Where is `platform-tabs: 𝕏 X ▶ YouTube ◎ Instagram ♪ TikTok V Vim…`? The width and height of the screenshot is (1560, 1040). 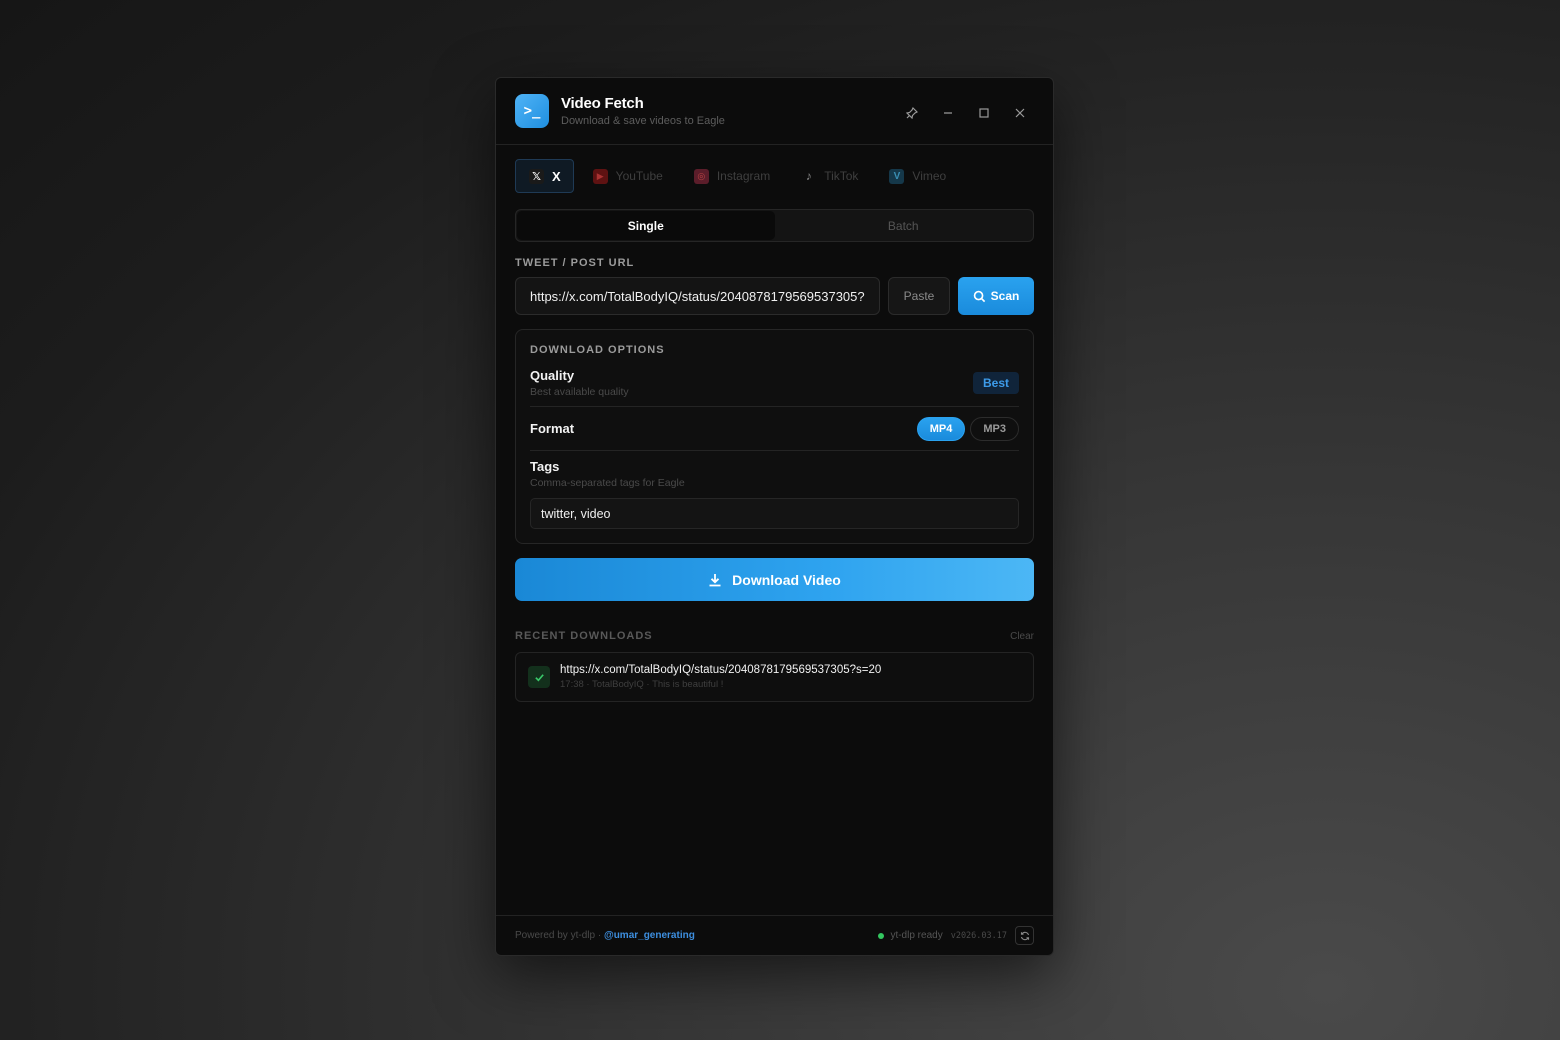
platform-tabs: 𝕏 X ▶ YouTube ◎ Instagram ♪ TikTok V Vim… is located at coordinates (774, 176).